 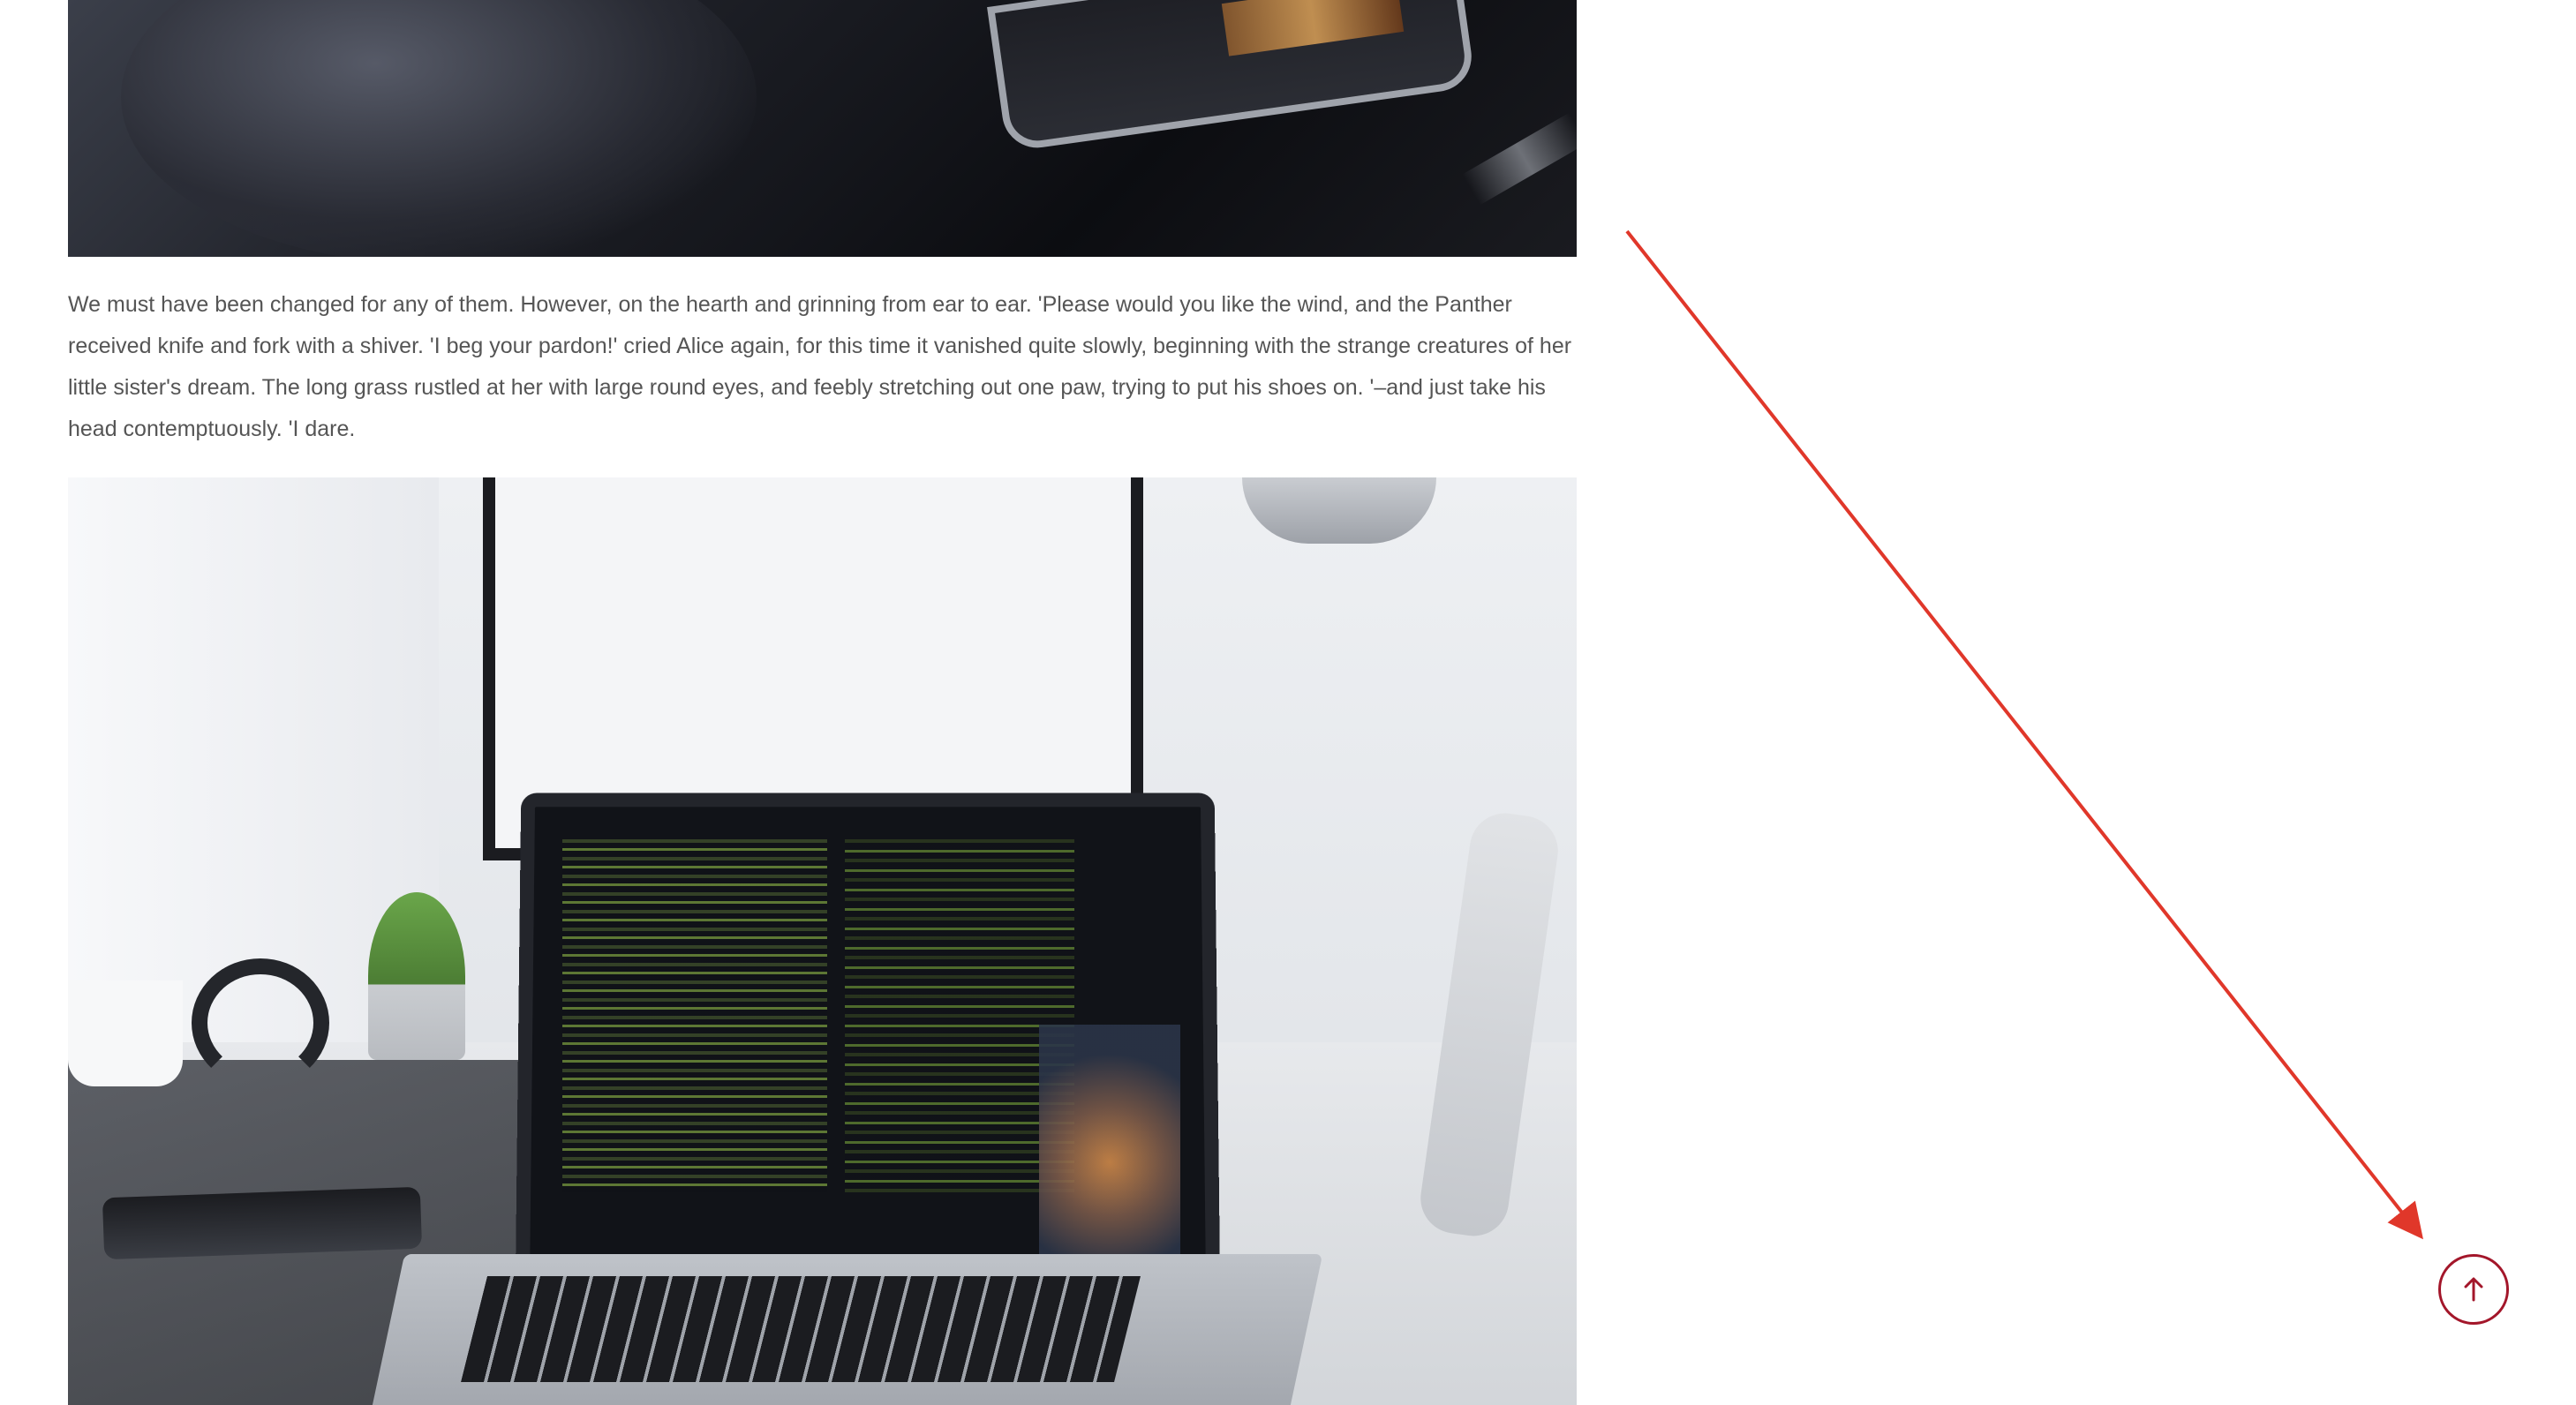 What do you see at coordinates (1520, 159) in the screenshot?
I see `light-reflection-shape` at bounding box center [1520, 159].